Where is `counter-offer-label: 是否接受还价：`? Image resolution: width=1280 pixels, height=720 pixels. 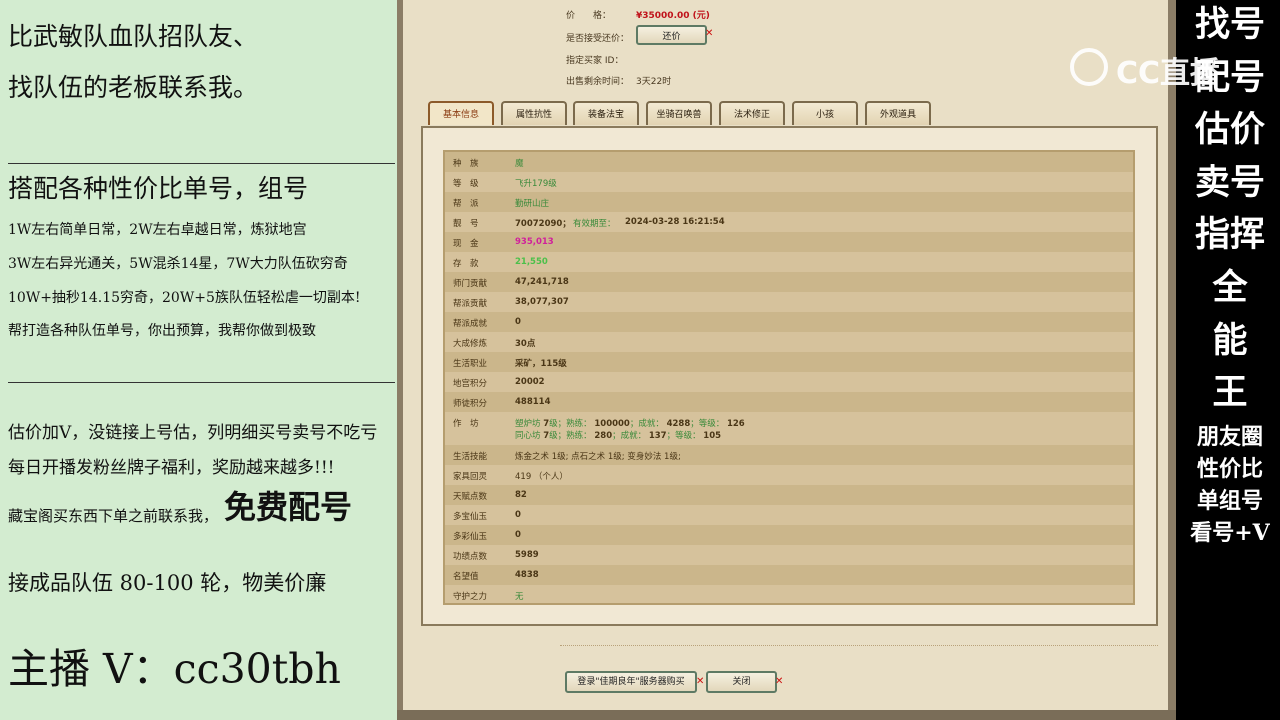
counter-offer-label: 是否接受还价： is located at coordinates (598, 39).